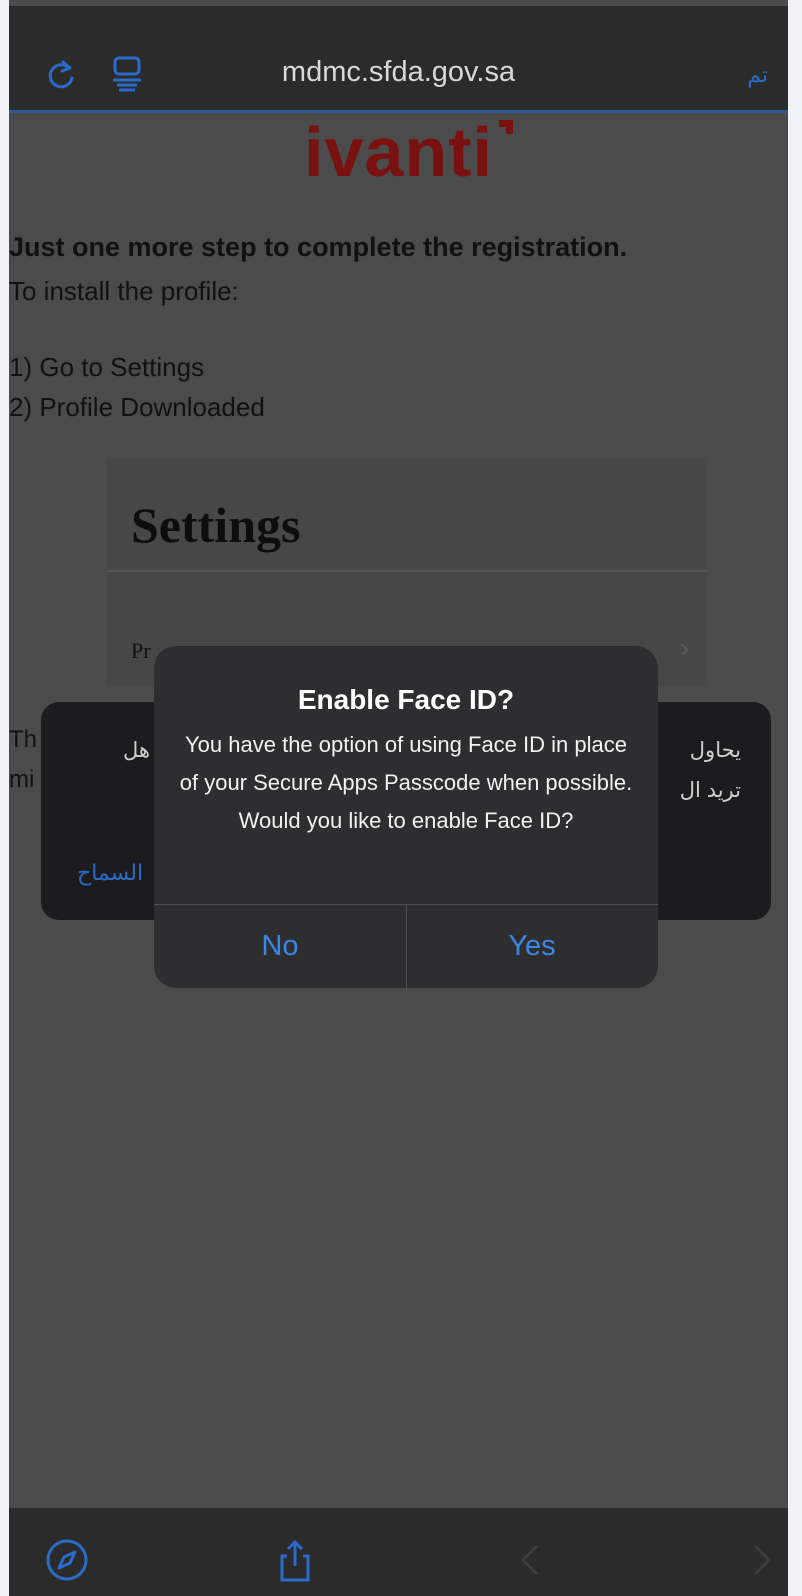 This screenshot has height=1596, width=802. What do you see at coordinates (124, 291) in the screenshot?
I see `install-instruction: To install the profile:` at bounding box center [124, 291].